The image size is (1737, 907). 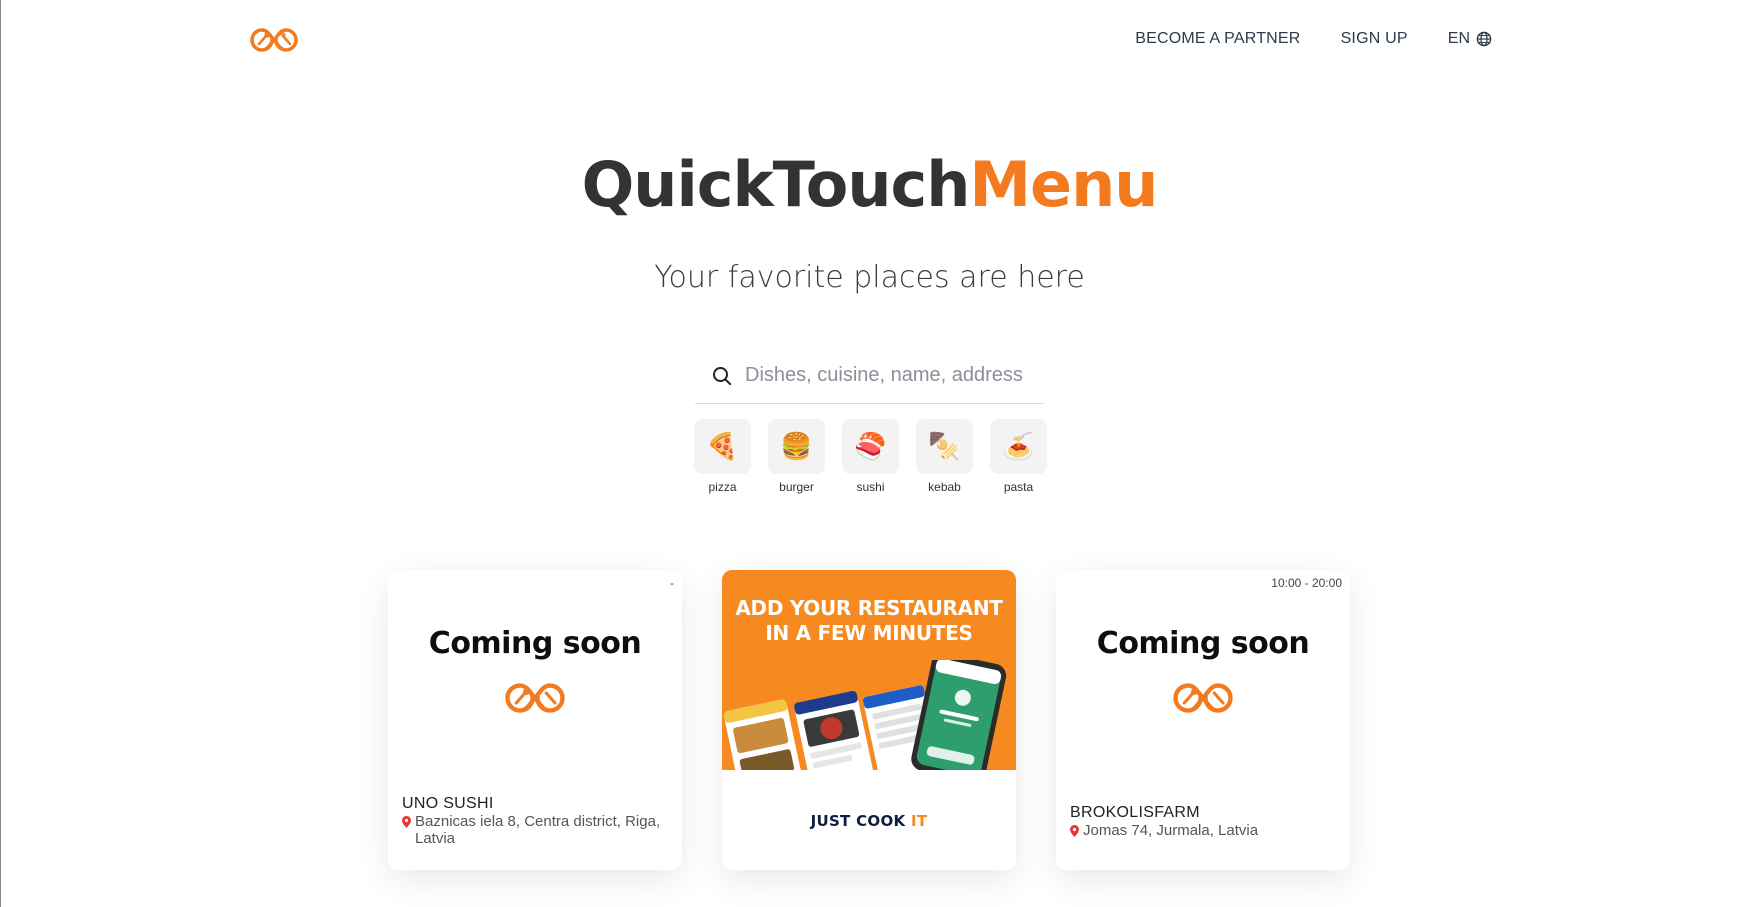 I want to click on category-label: sushi, so click(x=870, y=487).